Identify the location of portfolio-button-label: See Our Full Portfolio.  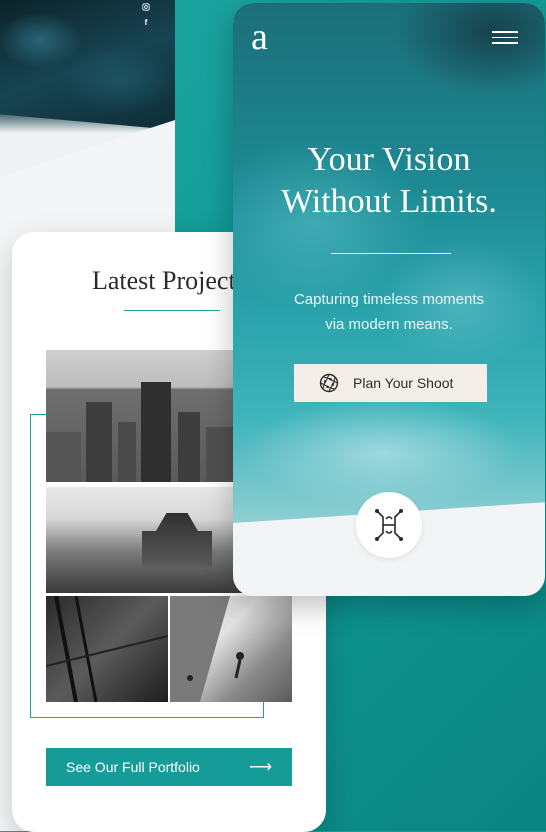
(133, 767).